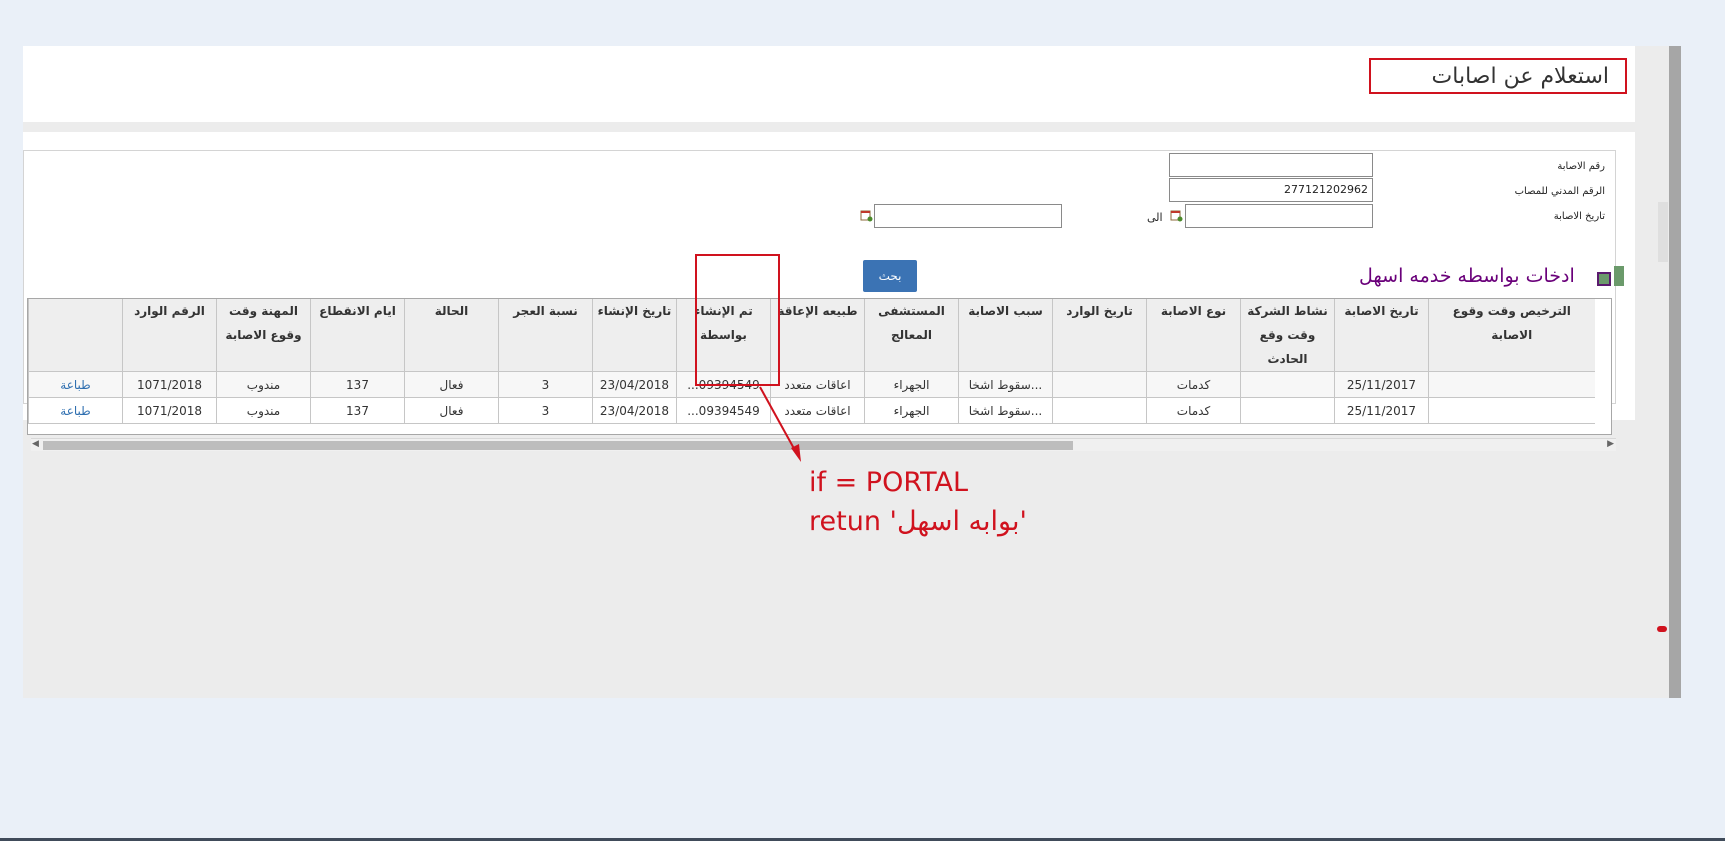 The height and width of the screenshot is (841, 1725). I want to click on injury-no-input, so click(1271, 165).